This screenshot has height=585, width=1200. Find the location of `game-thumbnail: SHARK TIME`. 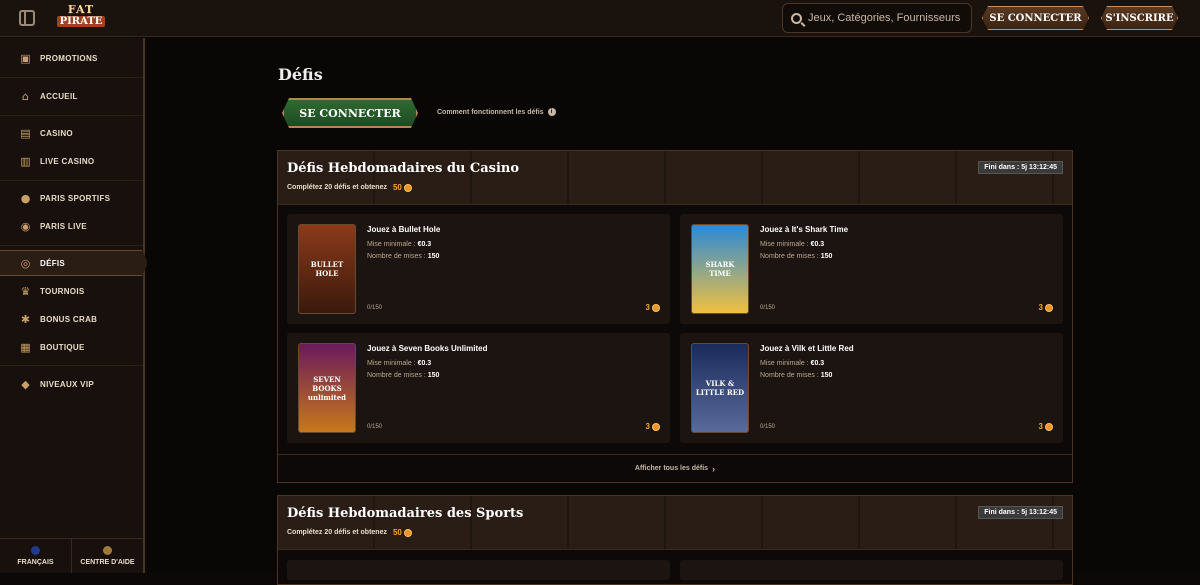

game-thumbnail: SHARK TIME is located at coordinates (720, 269).